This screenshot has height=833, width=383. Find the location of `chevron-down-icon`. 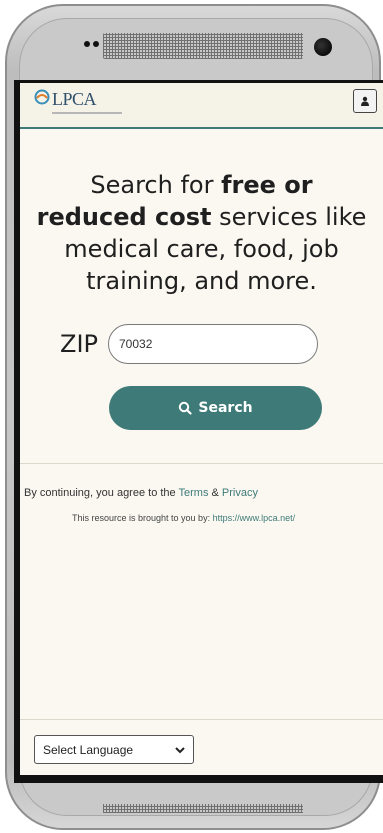

chevron-down-icon is located at coordinates (180, 749).